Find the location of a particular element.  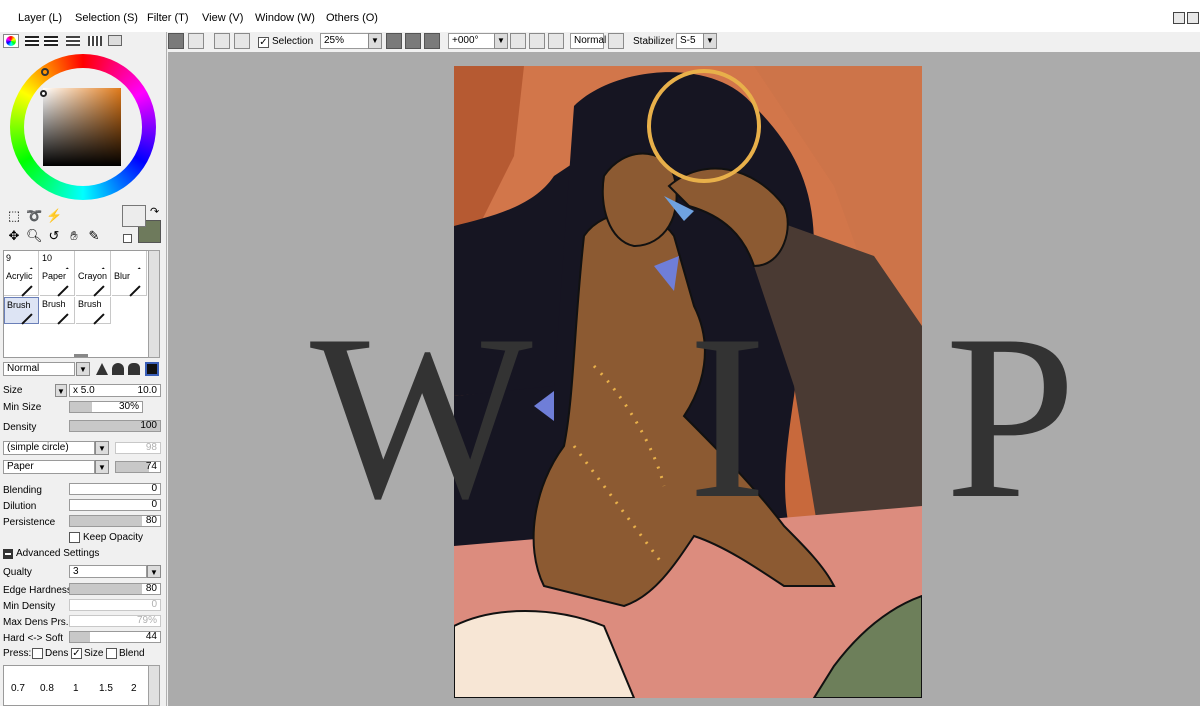

brush-shape-soft-icon is located at coordinates (134, 369).